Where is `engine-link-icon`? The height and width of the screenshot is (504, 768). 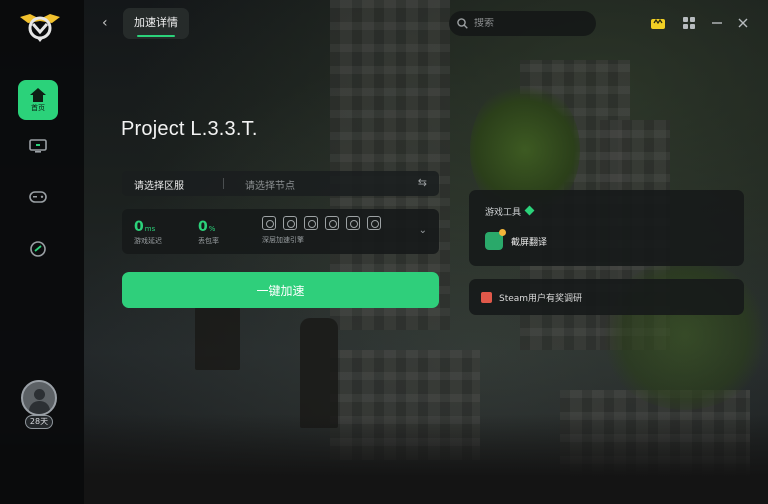 engine-link-icon is located at coordinates (269, 223).